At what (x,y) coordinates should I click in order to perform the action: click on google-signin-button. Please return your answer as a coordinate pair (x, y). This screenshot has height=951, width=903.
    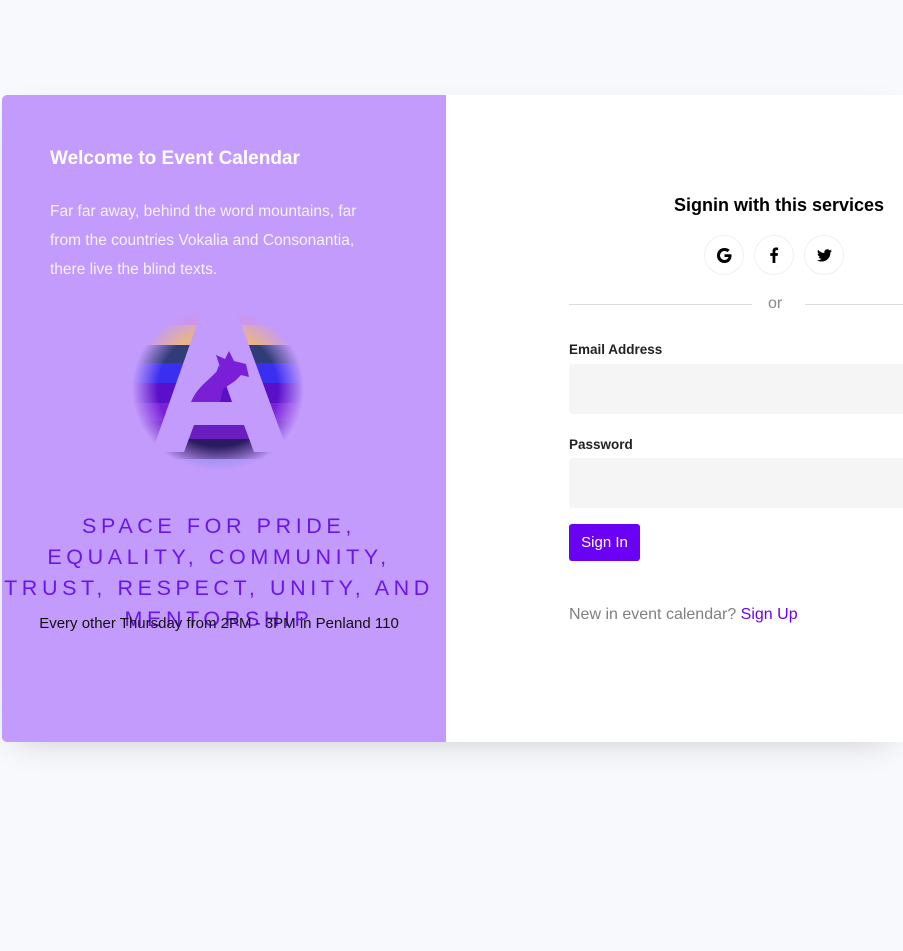
    Looking at the image, I should click on (724, 255).